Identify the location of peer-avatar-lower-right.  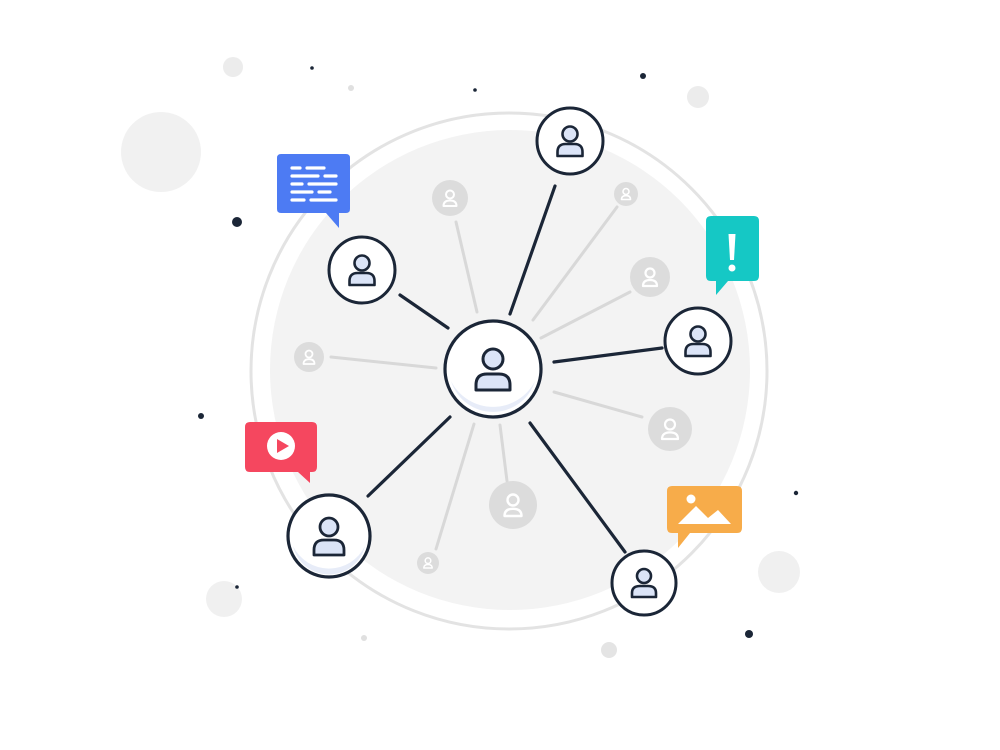
(644, 583).